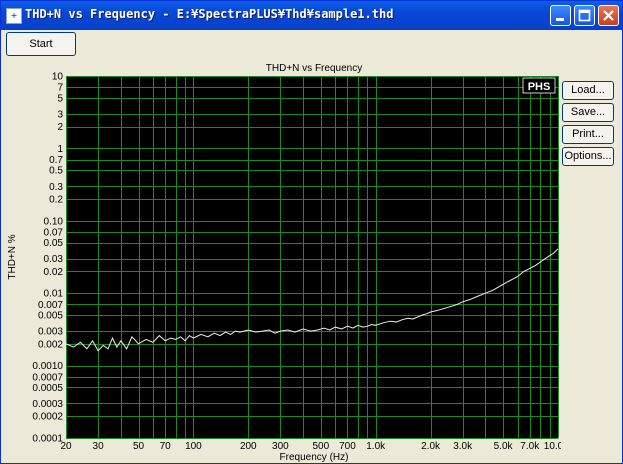 Image resolution: width=623 pixels, height=464 pixels. I want to click on y-tick-label: 0.002, so click(50, 344).